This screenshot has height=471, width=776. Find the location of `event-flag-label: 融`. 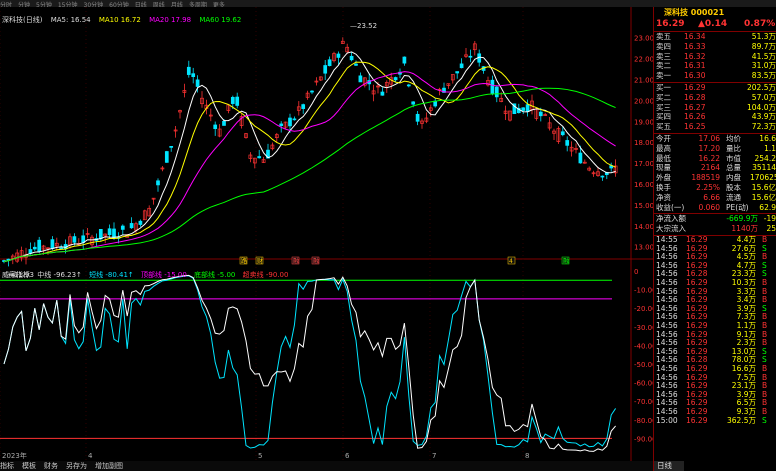

event-flag-label: 融 is located at coordinates (296, 261).